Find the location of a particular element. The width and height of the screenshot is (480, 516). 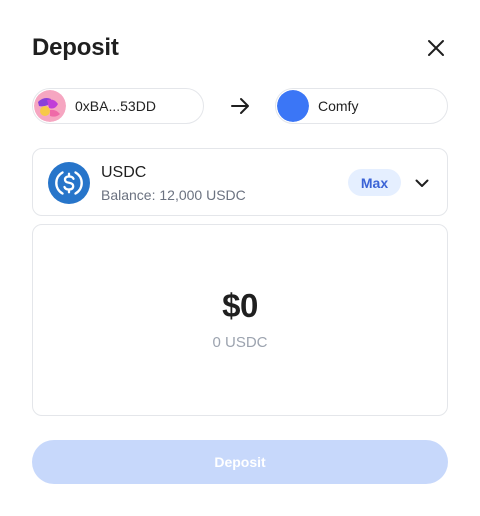

chevron-down-icon is located at coordinates (422, 183).